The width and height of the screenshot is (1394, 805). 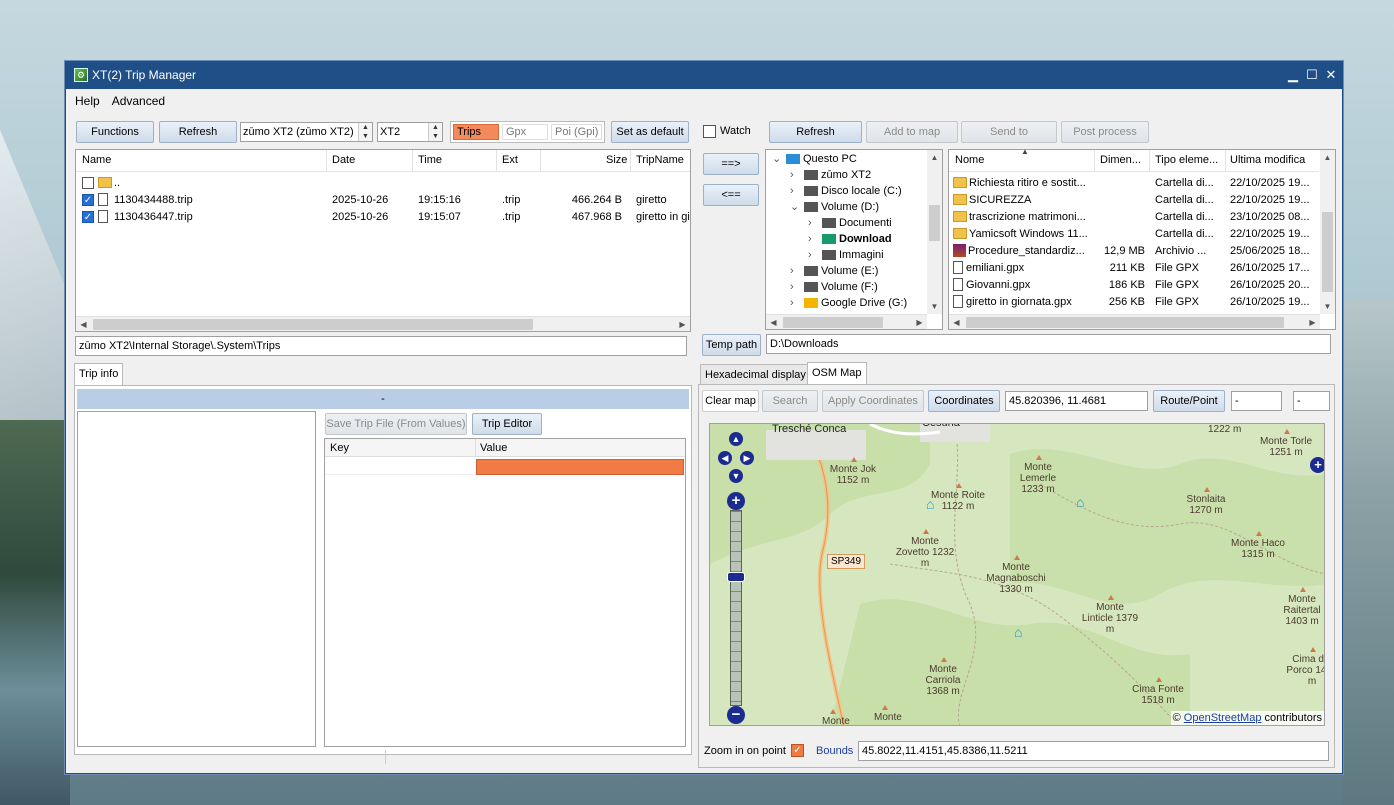 I want to click on col-time: Time, so click(x=430, y=160).